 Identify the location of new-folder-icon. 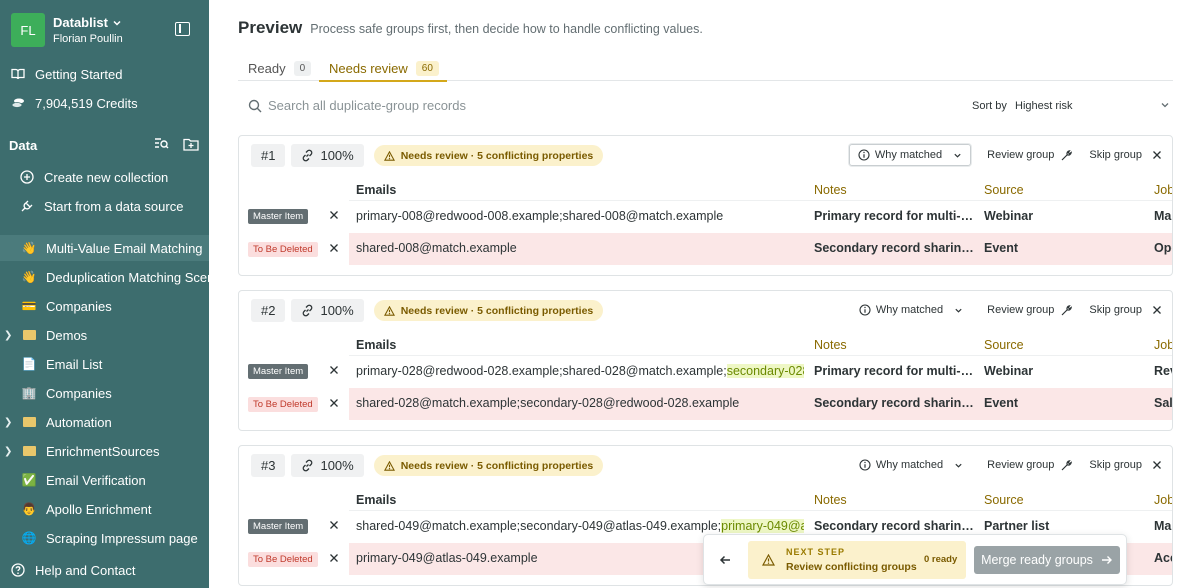
(191, 144).